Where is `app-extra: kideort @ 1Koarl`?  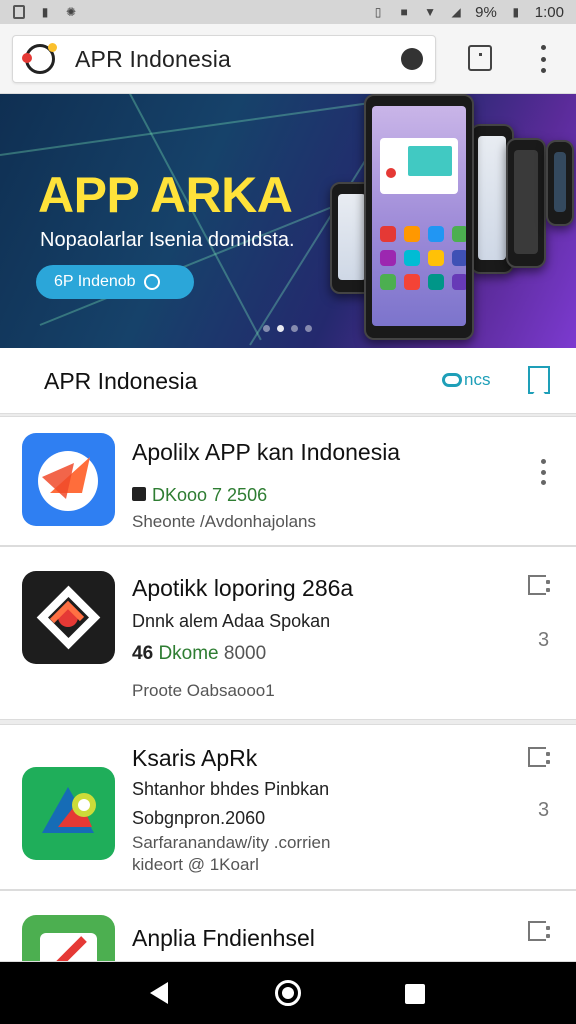 app-extra: kideort @ 1Koarl is located at coordinates (195, 864).